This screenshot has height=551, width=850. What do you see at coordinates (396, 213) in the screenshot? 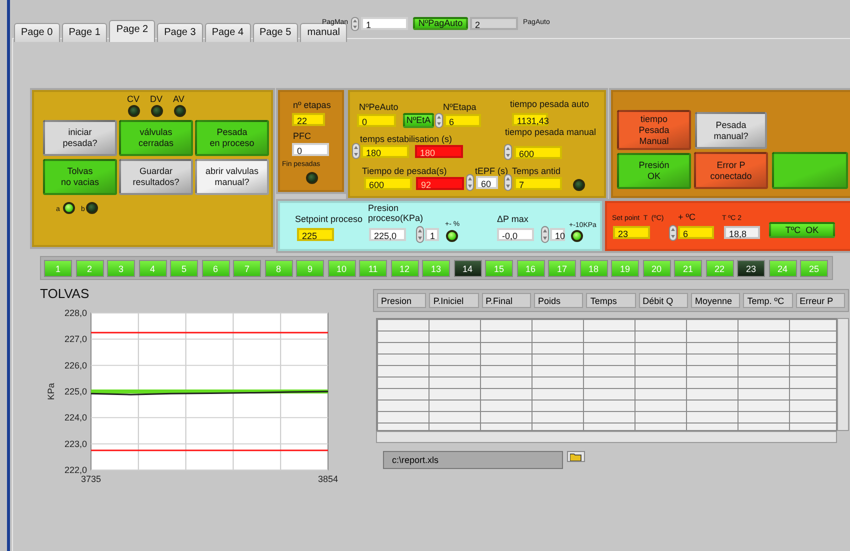
I see `field-label: Presion proceso(KPa)` at bounding box center [396, 213].